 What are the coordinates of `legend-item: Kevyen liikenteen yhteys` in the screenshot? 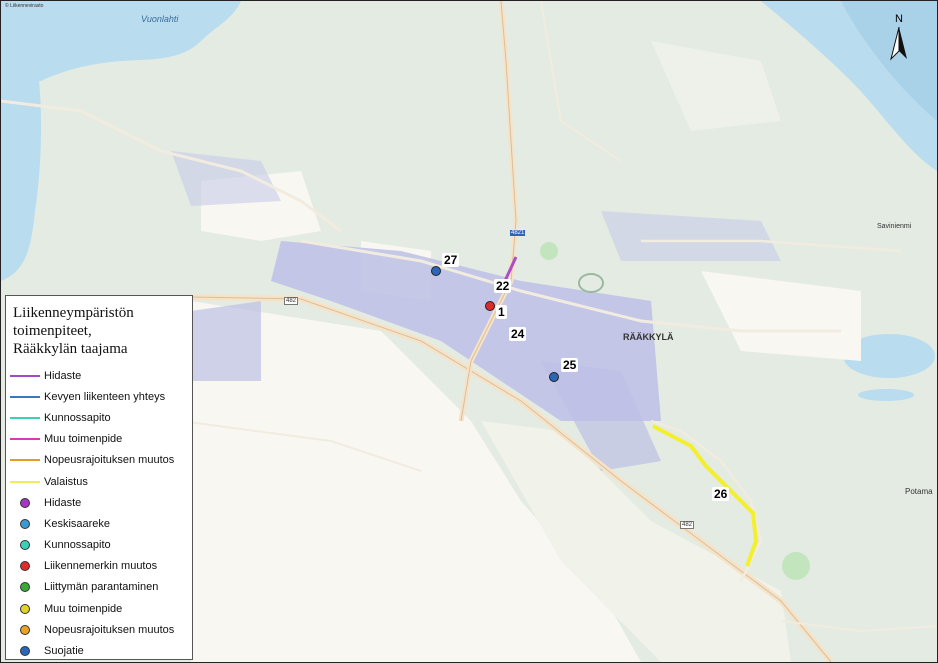 It's located at (99, 396).